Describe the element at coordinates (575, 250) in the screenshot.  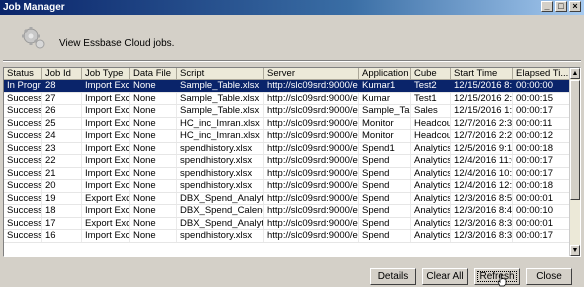
I see `scroll-down-icon: ▼` at that location.